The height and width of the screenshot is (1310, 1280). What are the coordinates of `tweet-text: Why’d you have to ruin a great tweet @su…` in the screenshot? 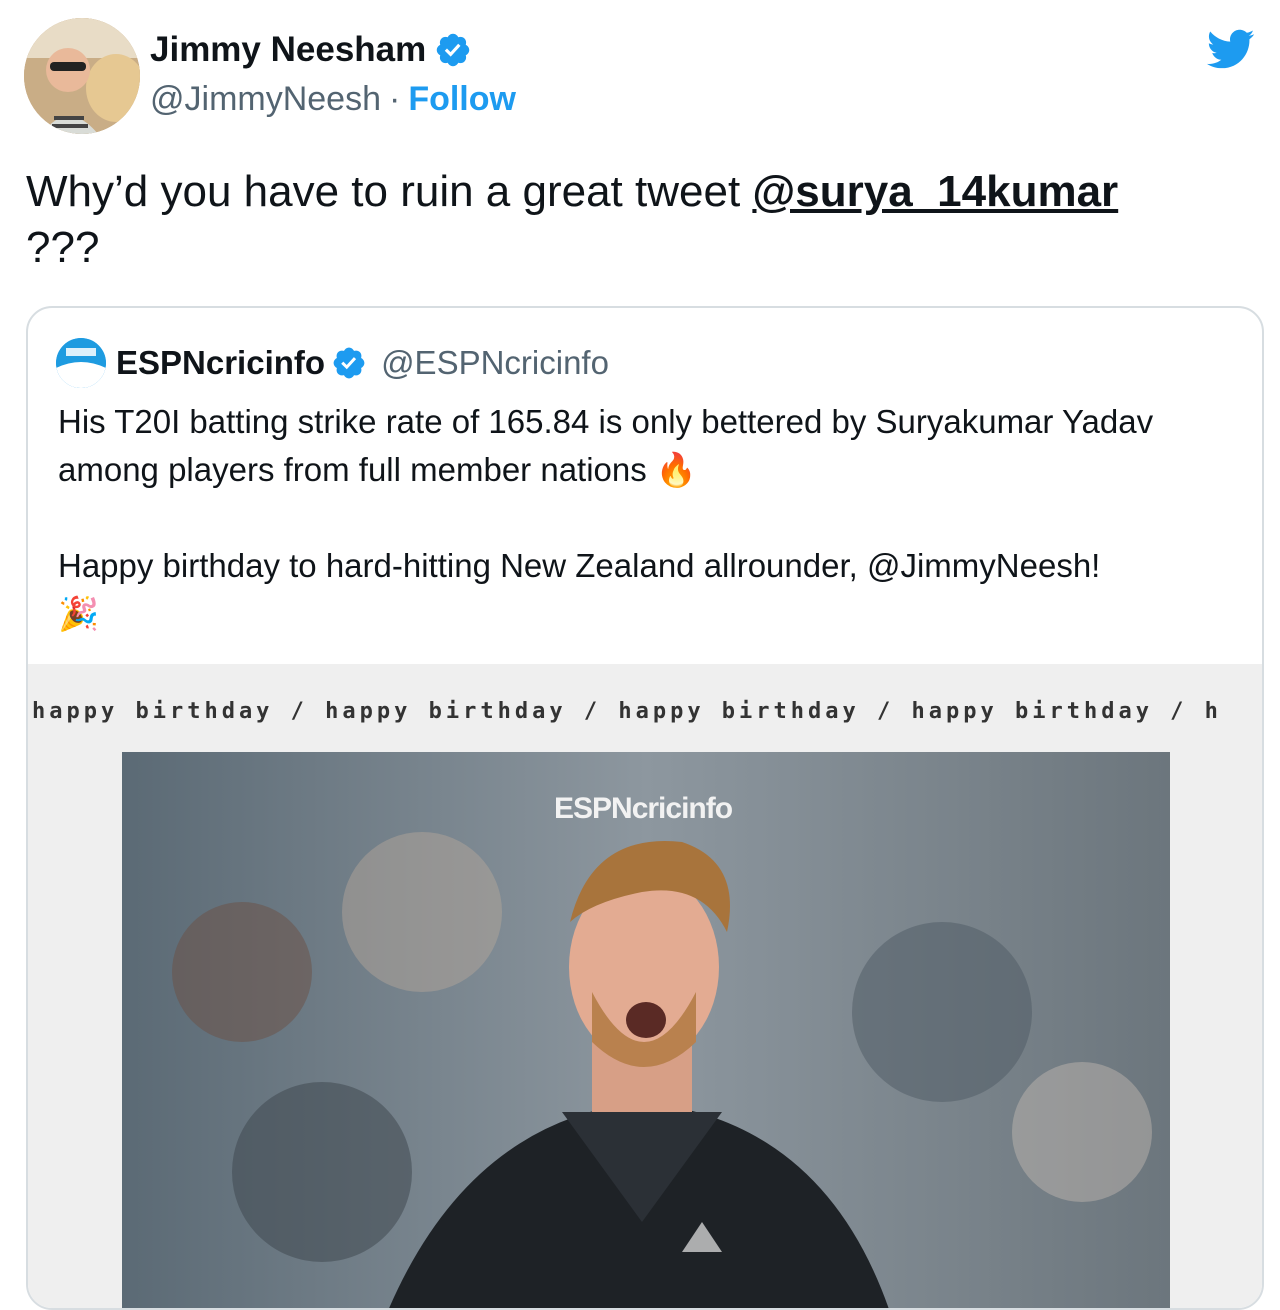 It's located at (641, 220).